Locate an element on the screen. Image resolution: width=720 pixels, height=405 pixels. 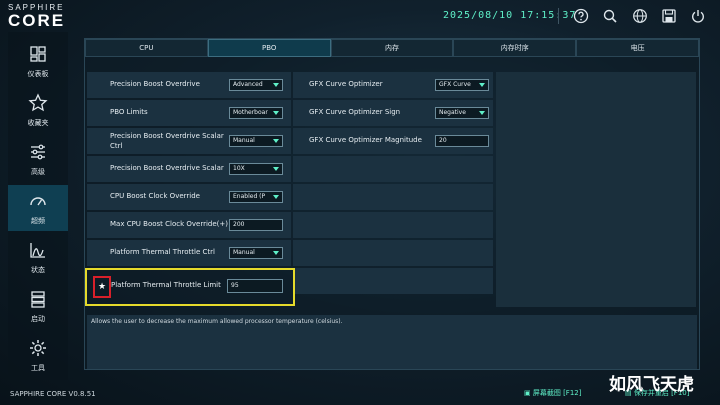
tab-voltage: 电压 is located at coordinates (637, 48).